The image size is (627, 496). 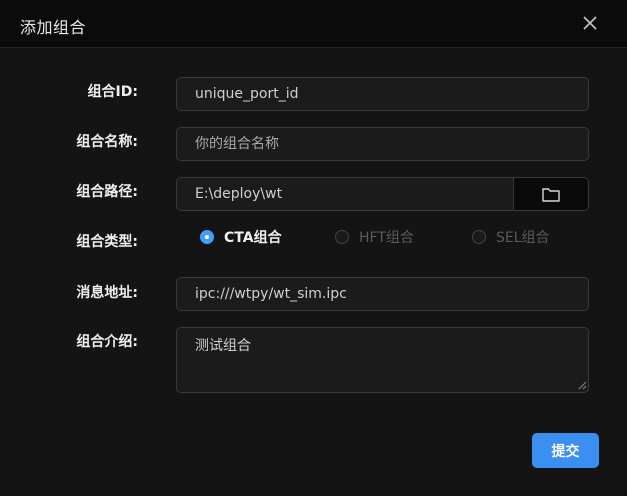 What do you see at coordinates (345, 194) in the screenshot?
I see `path-input` at bounding box center [345, 194].